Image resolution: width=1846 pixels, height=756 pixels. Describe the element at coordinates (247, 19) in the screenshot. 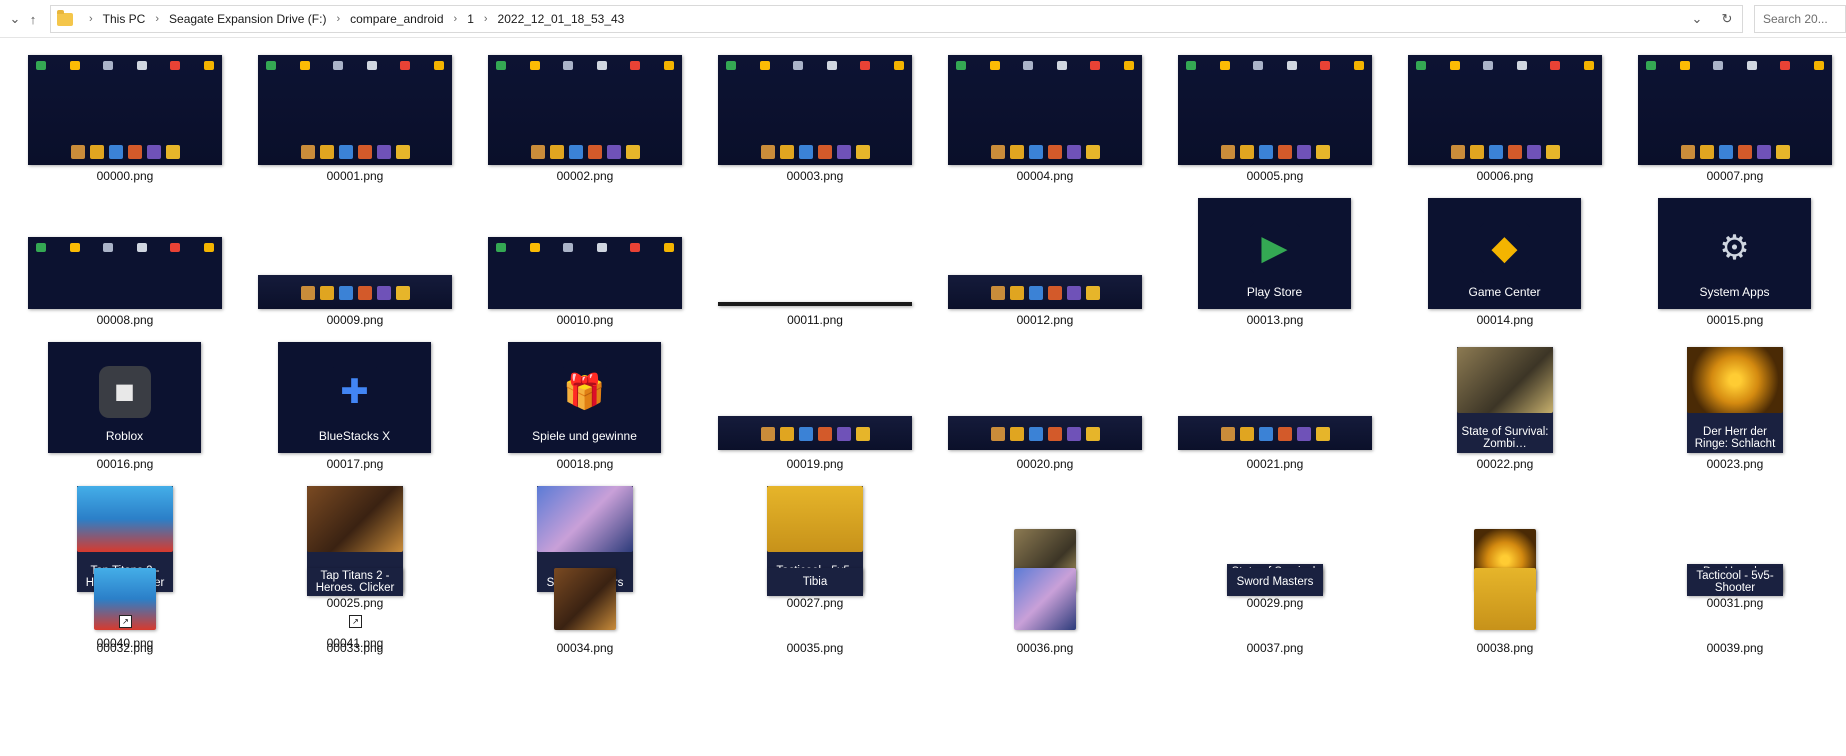

I see `breadcrumb-drive: Seagate Expansion Drive (F:)` at that location.